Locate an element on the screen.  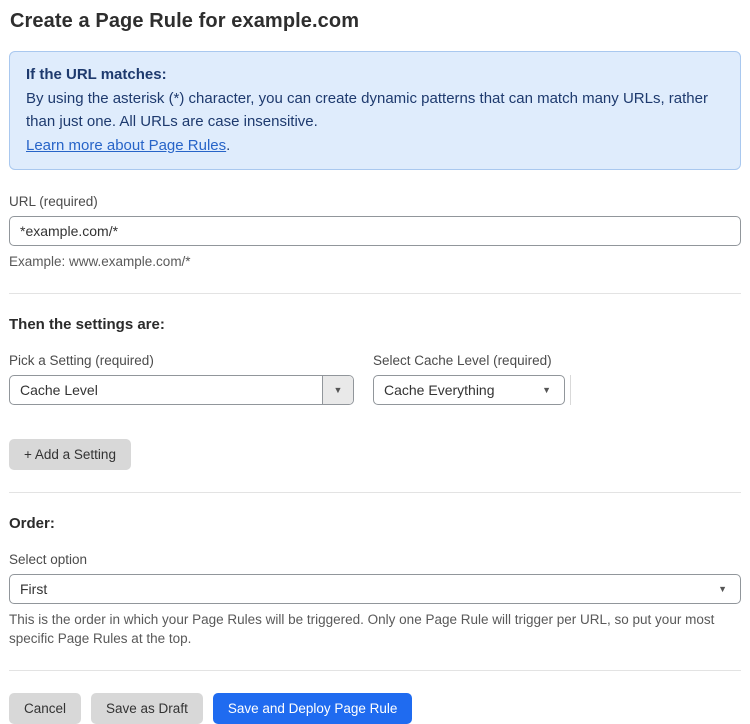
url-input is located at coordinates (375, 231).